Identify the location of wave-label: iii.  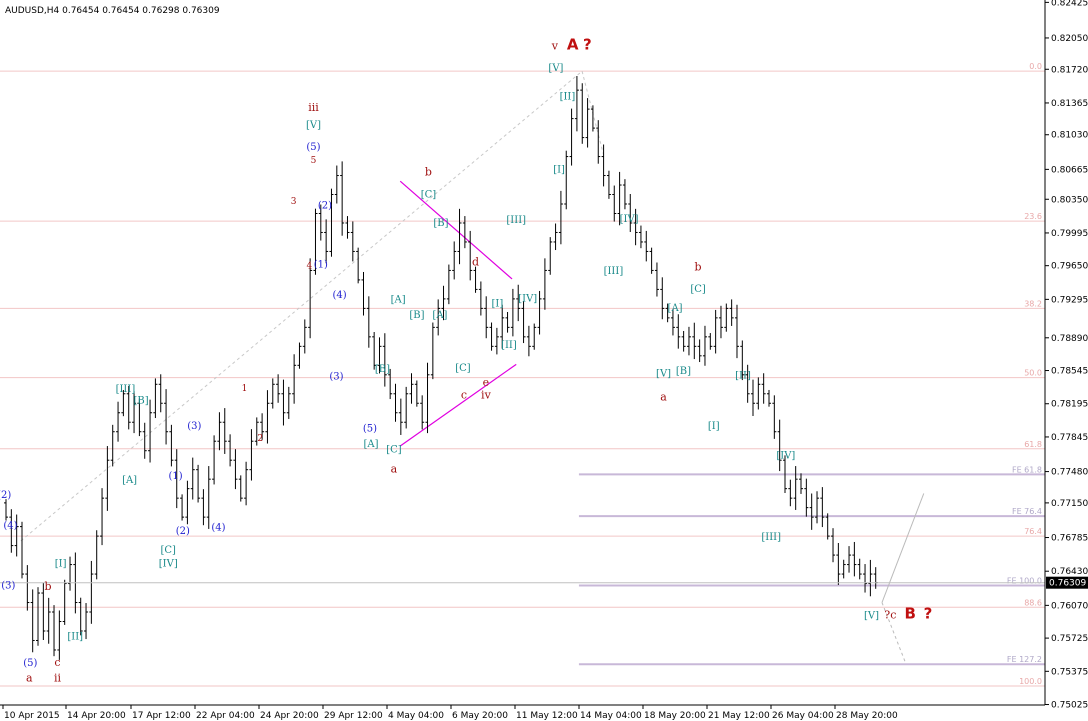
(313, 107).